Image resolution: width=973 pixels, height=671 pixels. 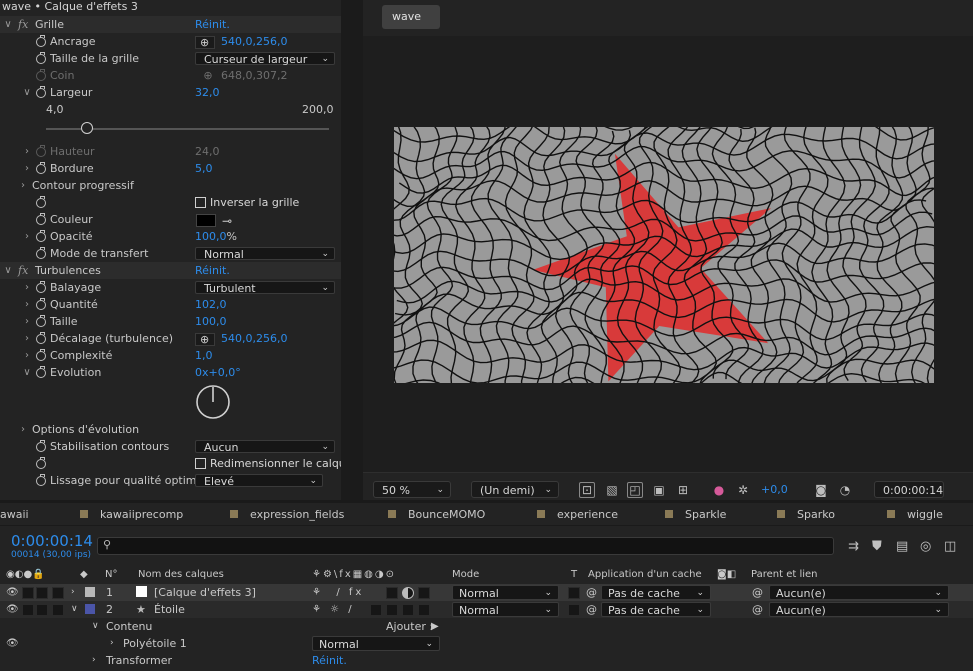 I want to click on comp-tab-3: BounceMOMO, so click(x=436, y=515).